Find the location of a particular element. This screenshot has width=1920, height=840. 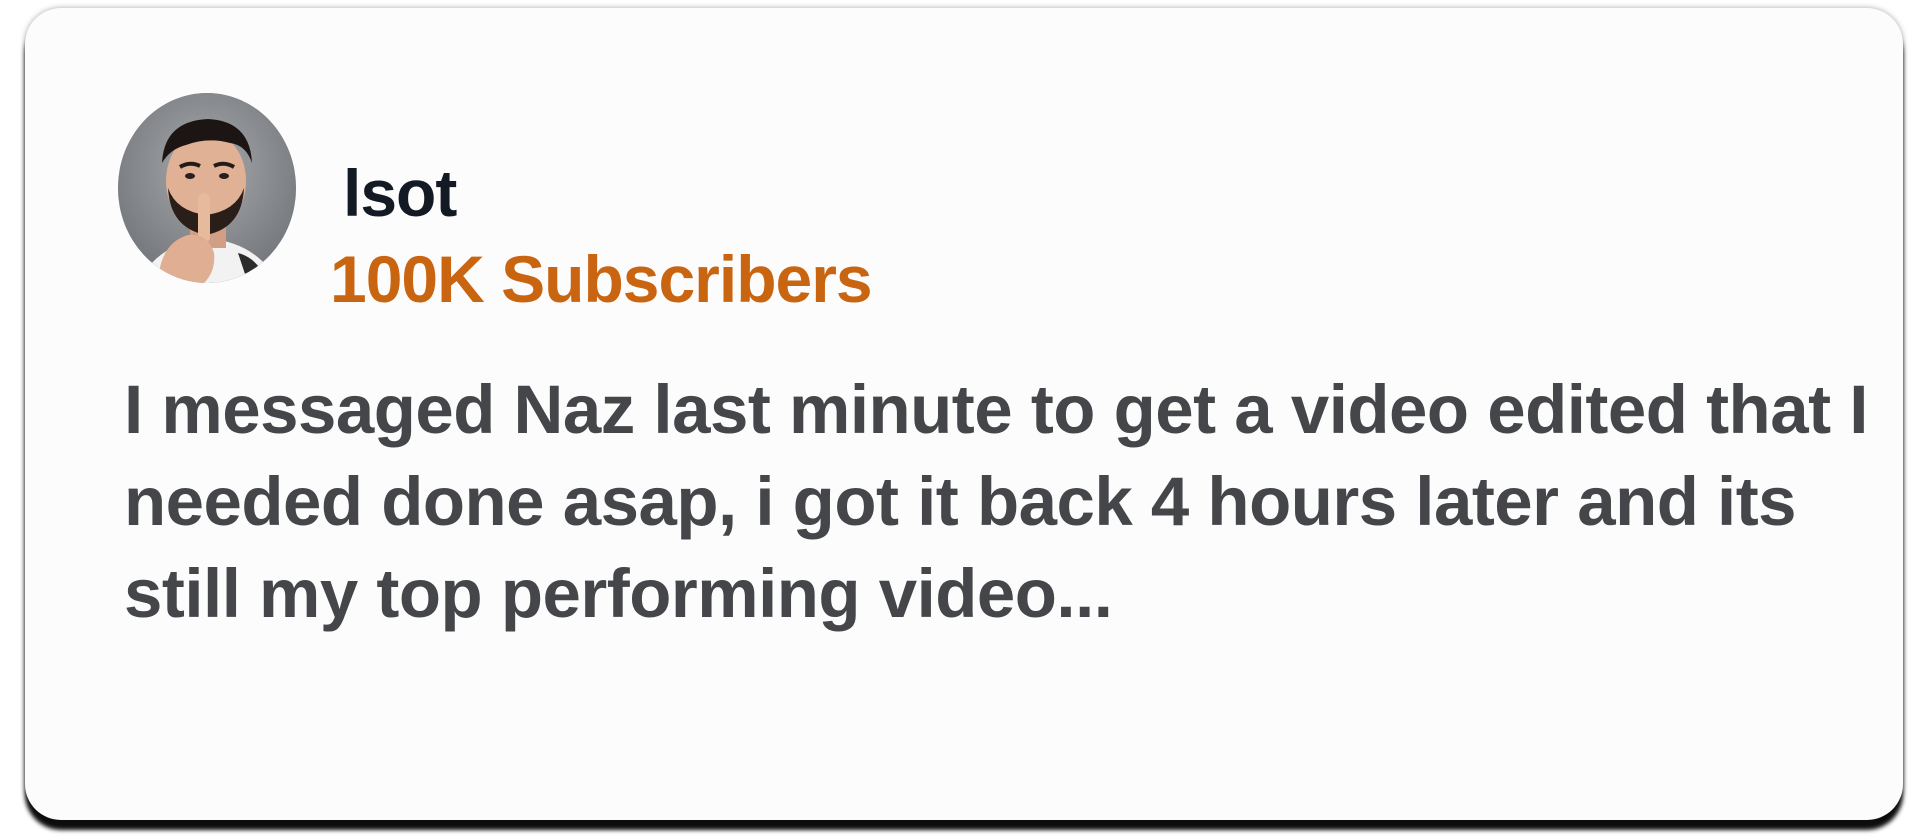

author-name: lsot is located at coordinates (400, 193).